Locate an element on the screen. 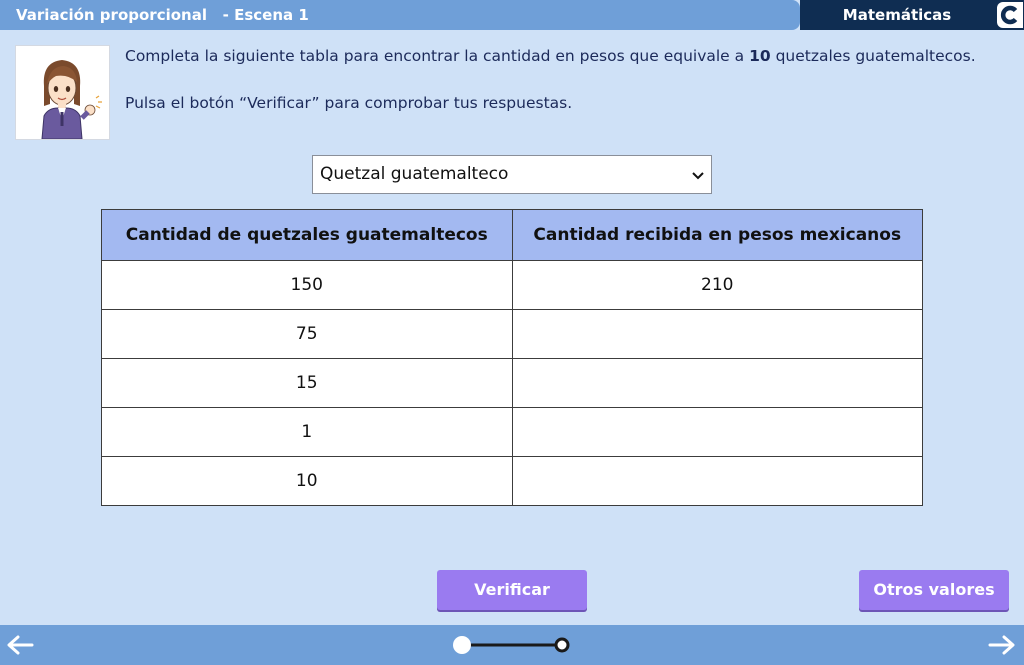 This screenshot has height=665, width=1024. c-logo-icon is located at coordinates (1010, 15).